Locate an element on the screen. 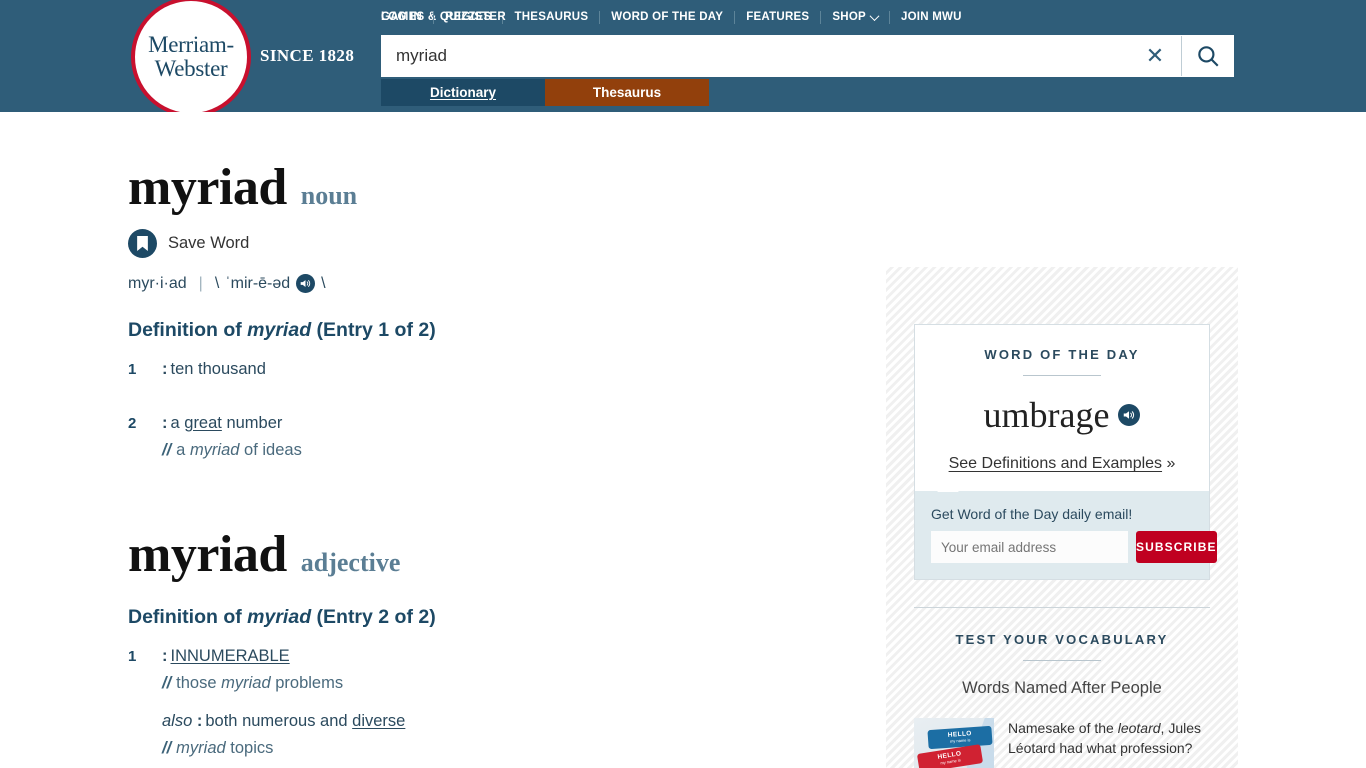  entry-1-definition-header: Definition of myriad (Entry 1 of 2) is located at coordinates (478, 330).